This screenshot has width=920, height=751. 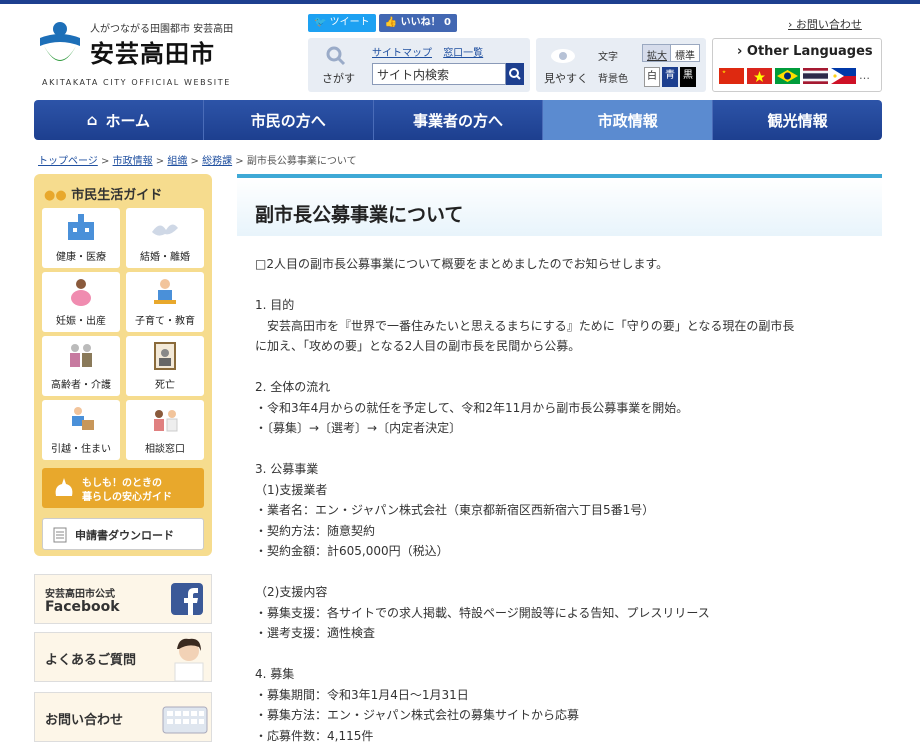 What do you see at coordinates (566, 78) in the screenshot?
I see `view-label: 見やすく` at bounding box center [566, 78].